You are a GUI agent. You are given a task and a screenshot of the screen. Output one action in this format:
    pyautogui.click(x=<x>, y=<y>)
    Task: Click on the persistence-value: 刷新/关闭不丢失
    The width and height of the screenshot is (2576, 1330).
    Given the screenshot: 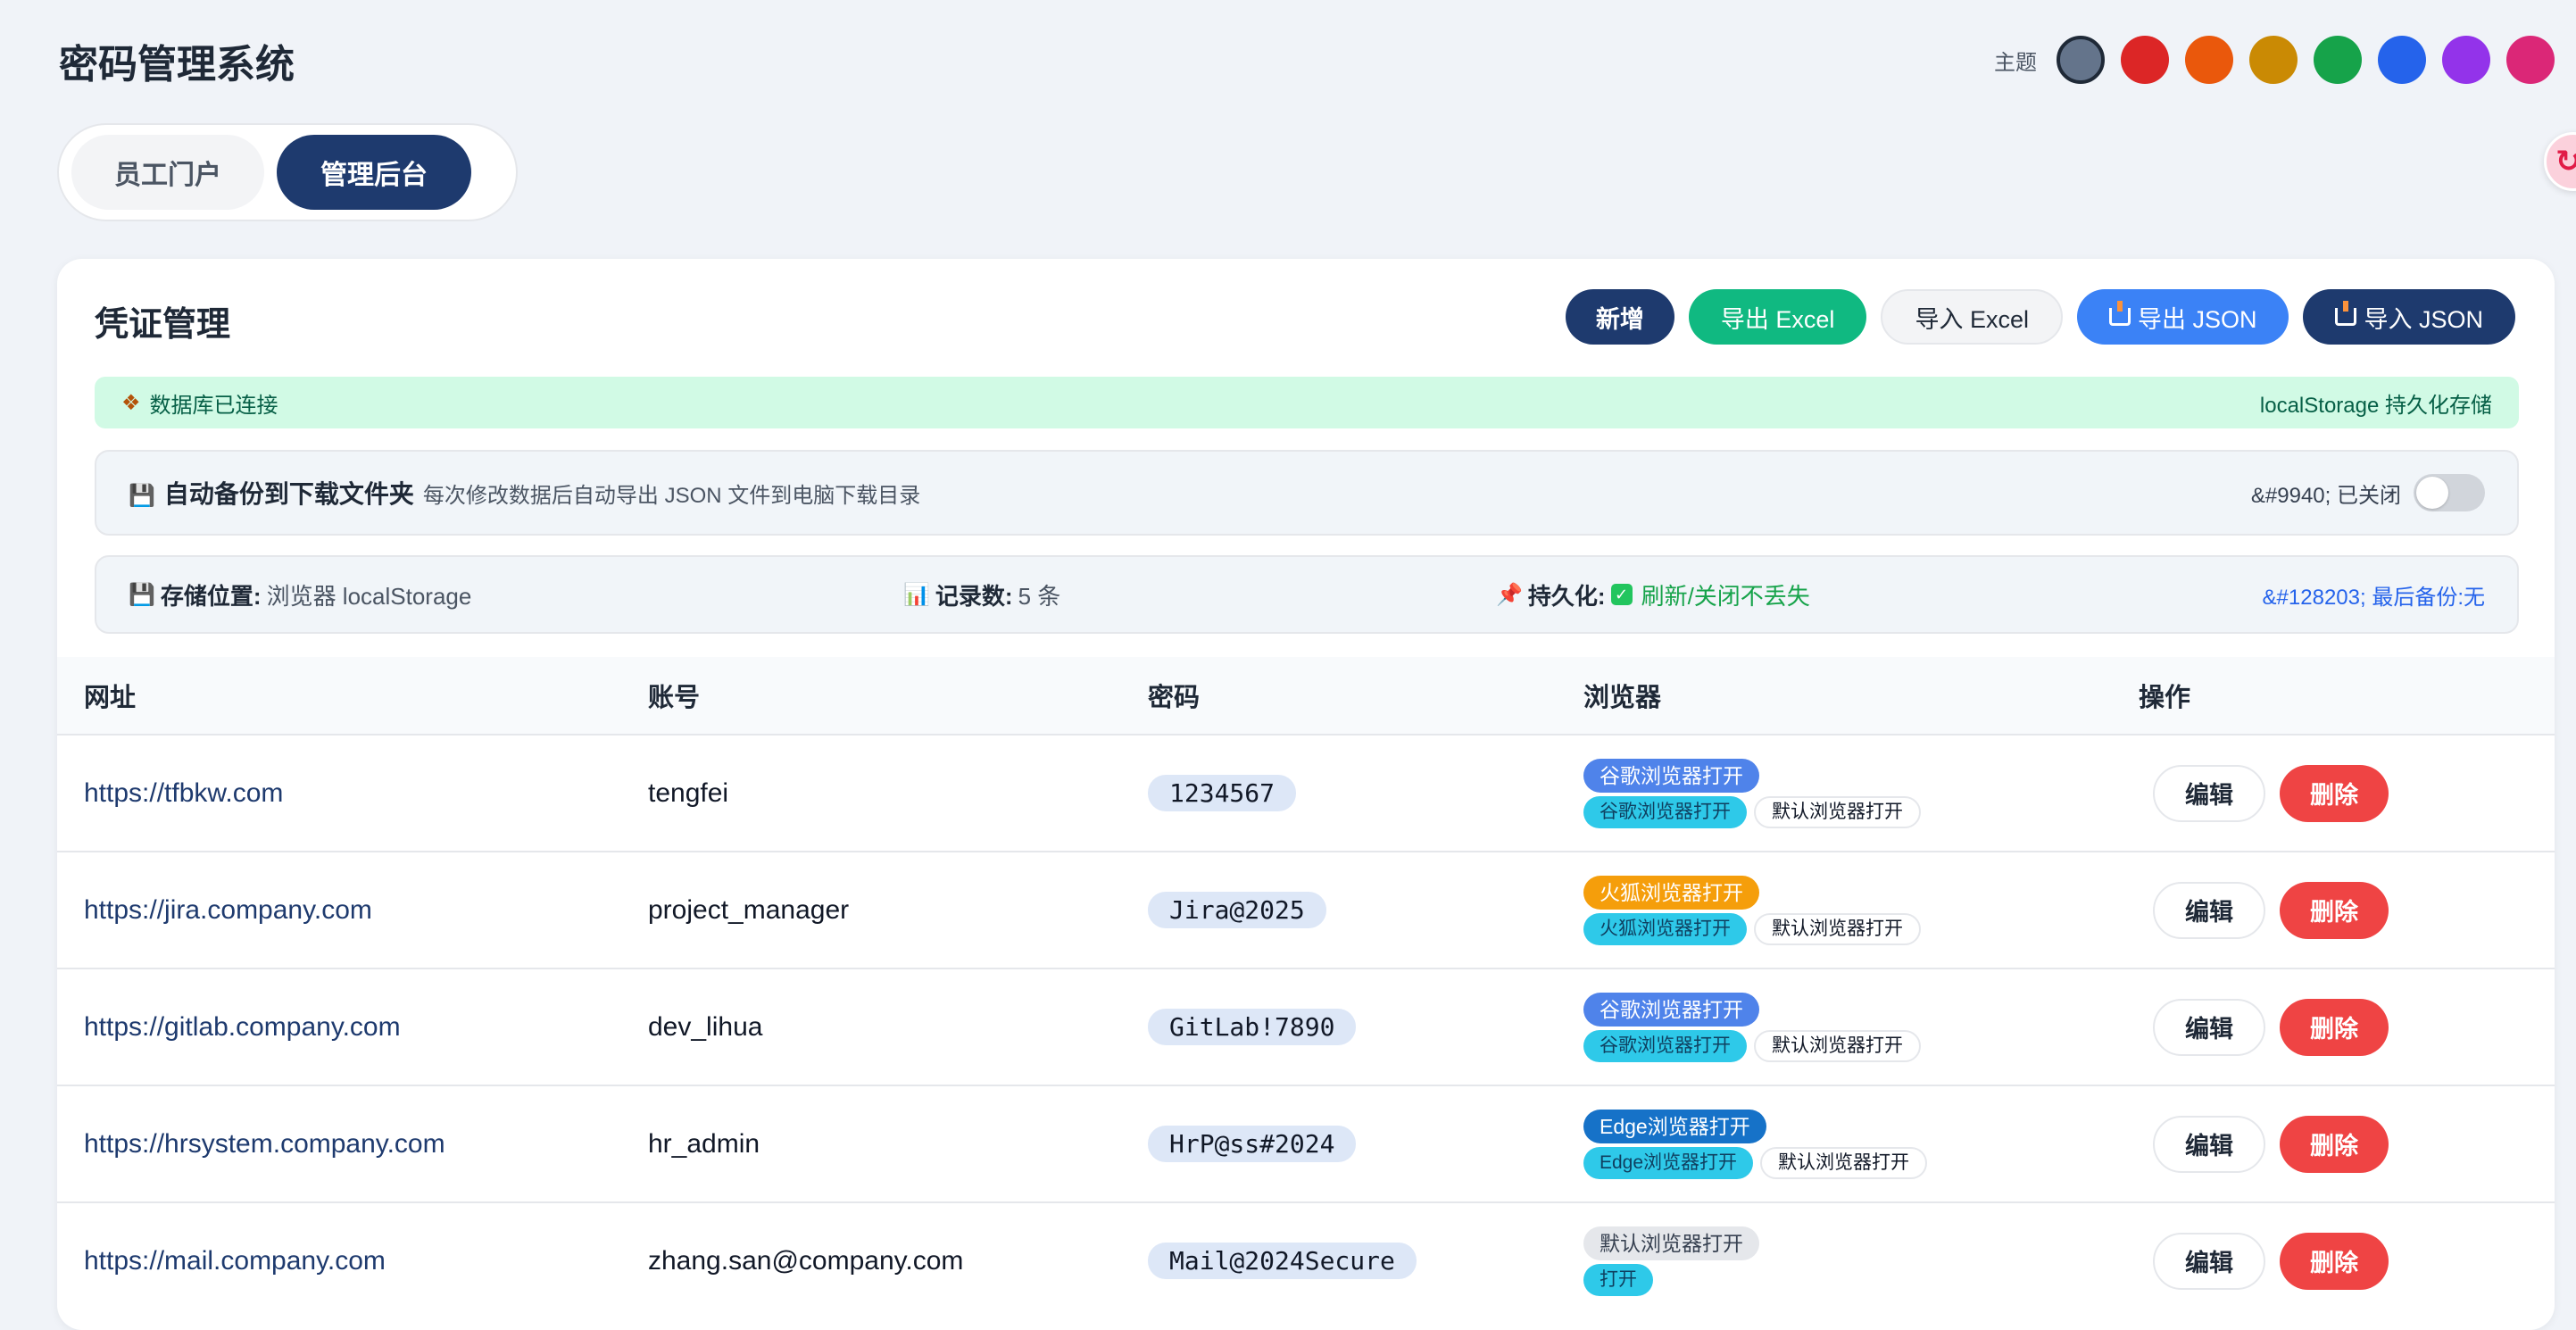 What is the action you would take?
    pyautogui.click(x=1726, y=596)
    